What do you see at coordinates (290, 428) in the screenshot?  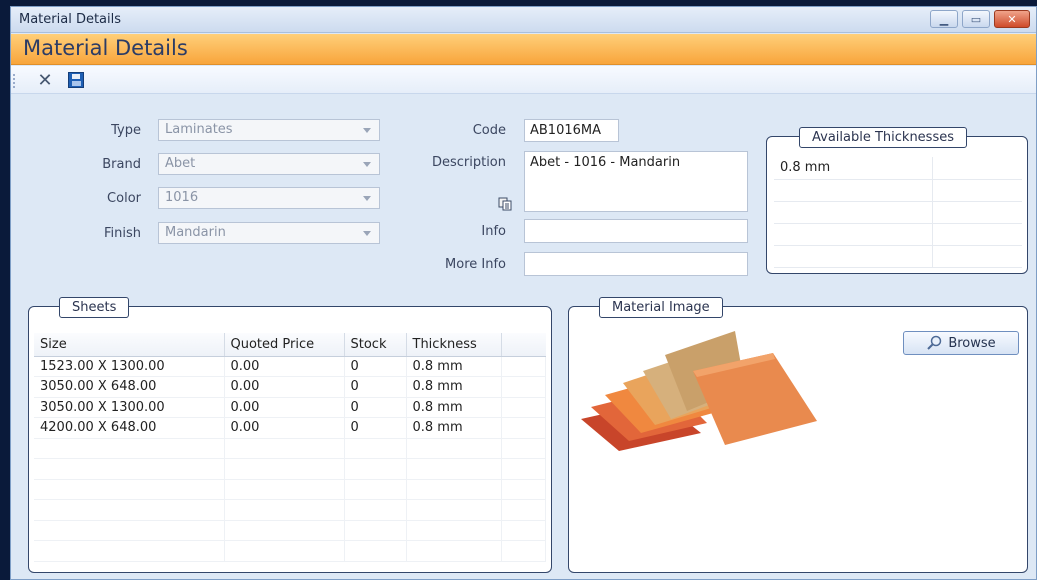 I see `table-row: 4200.00 X 648.00 0.00 0 0.8 mm` at bounding box center [290, 428].